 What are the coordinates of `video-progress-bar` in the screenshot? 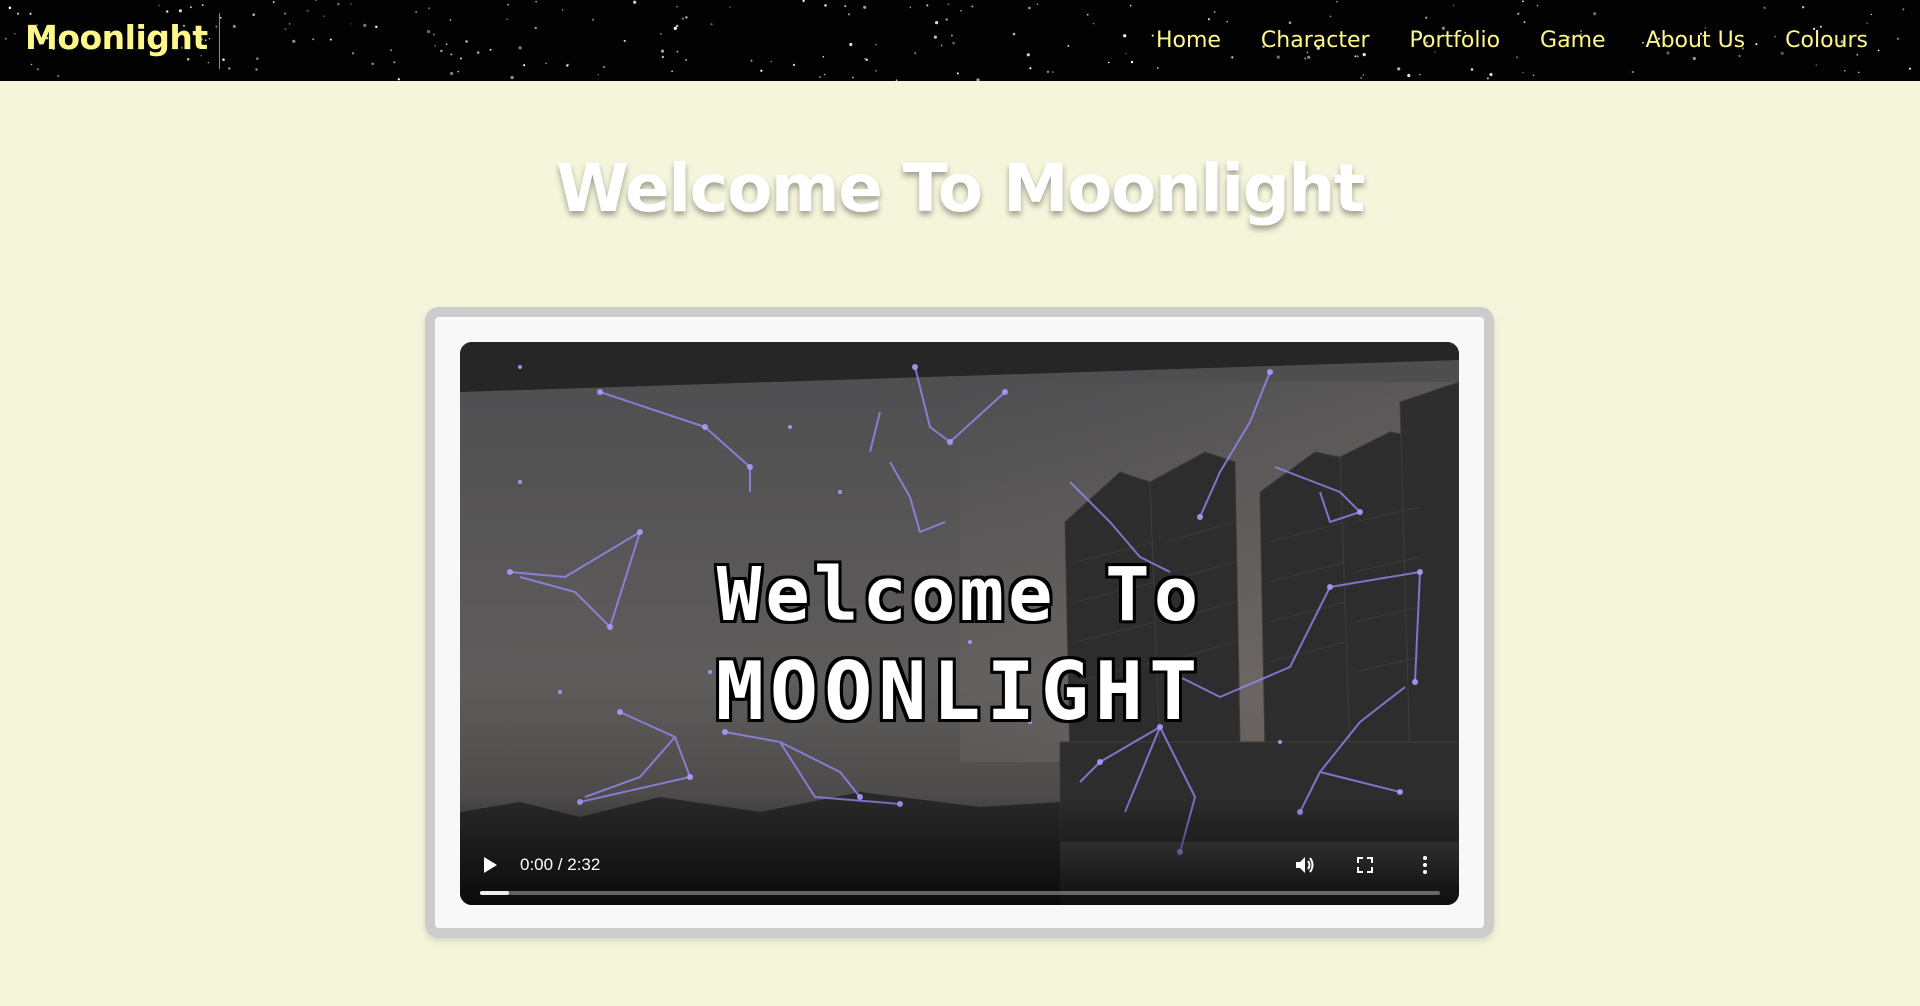 It's located at (960, 893).